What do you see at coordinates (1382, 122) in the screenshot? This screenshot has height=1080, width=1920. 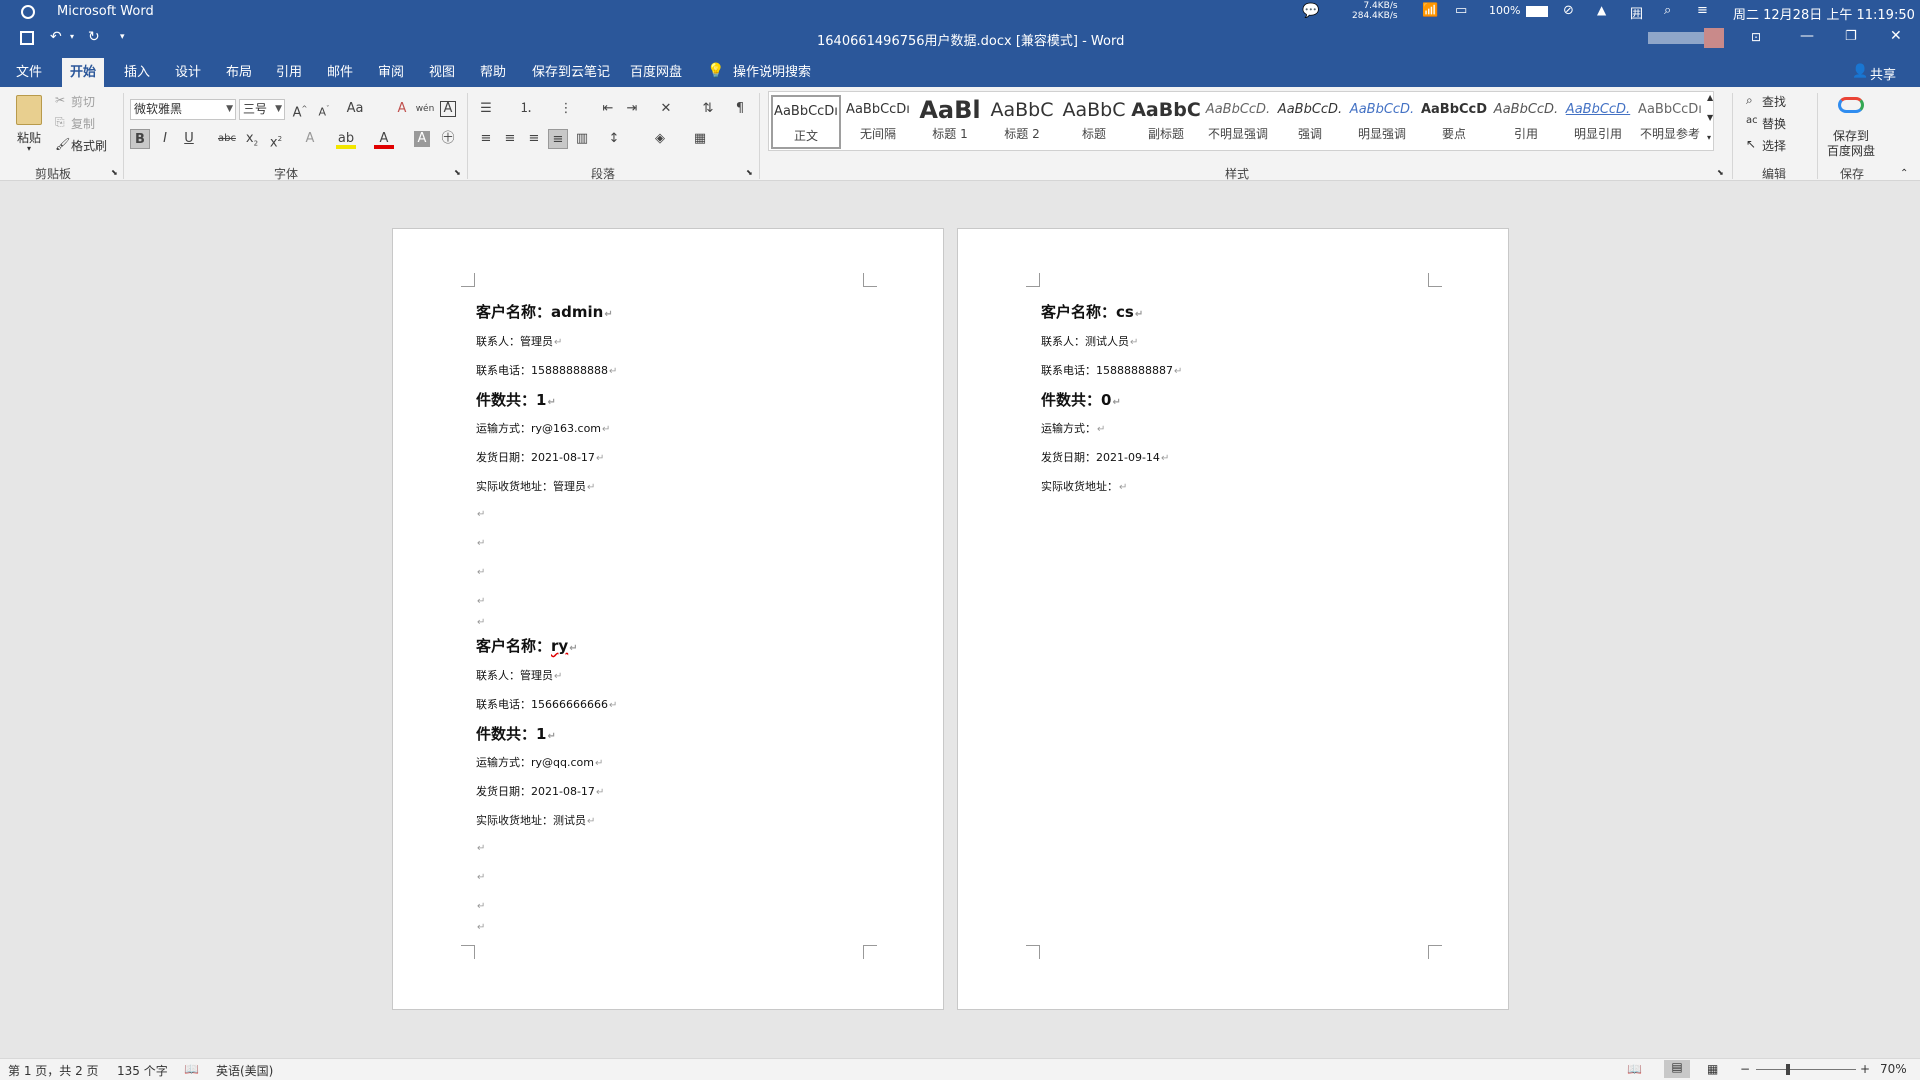 I see `style-intense-emphasis: AaBbCcD. 明显强调` at bounding box center [1382, 122].